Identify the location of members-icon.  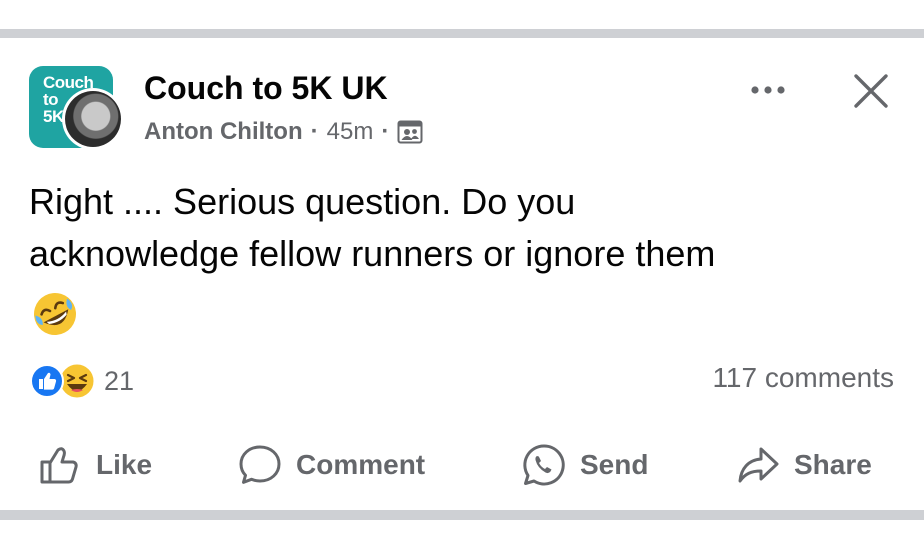
(410, 132).